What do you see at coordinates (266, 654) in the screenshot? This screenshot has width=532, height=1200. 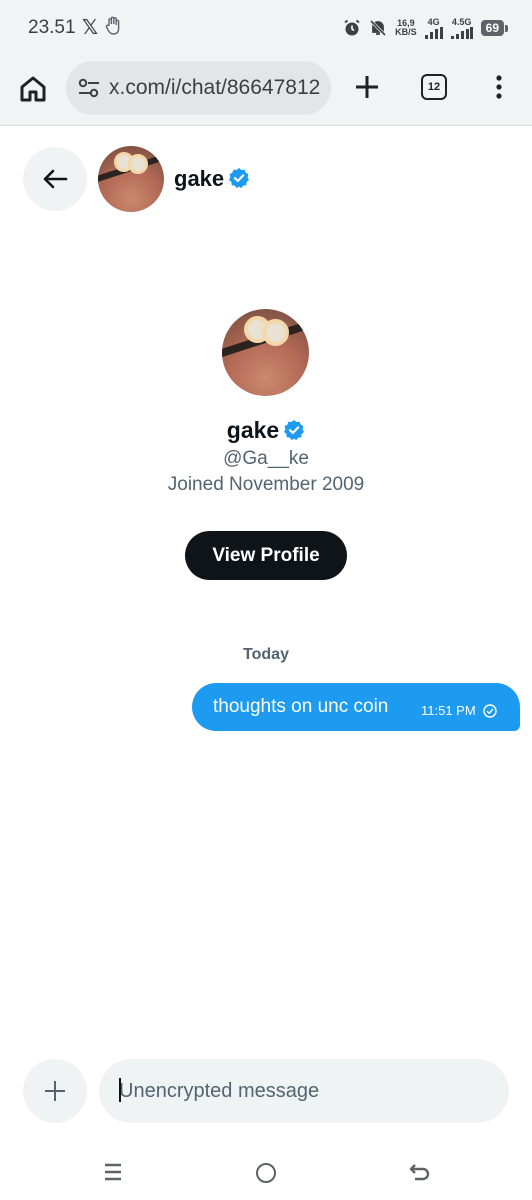 I see `day-divider: Today` at bounding box center [266, 654].